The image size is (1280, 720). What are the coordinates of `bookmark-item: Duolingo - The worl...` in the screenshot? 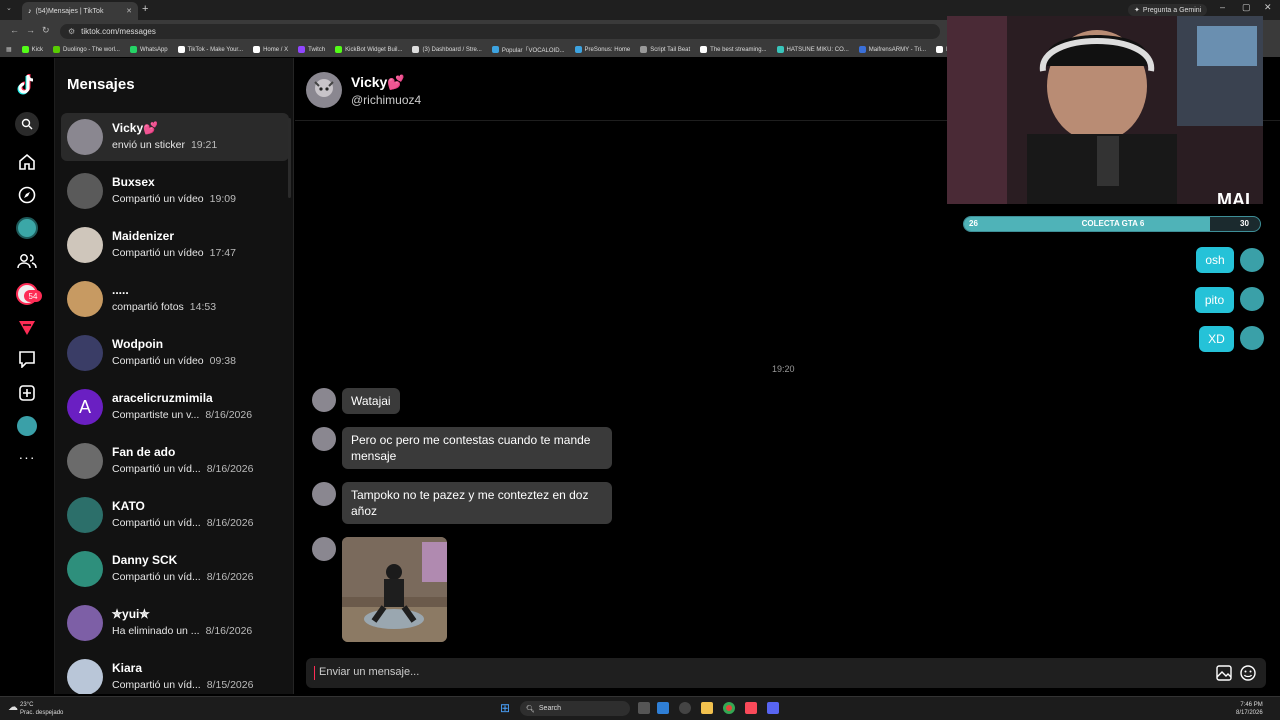 It's located at (86, 49).